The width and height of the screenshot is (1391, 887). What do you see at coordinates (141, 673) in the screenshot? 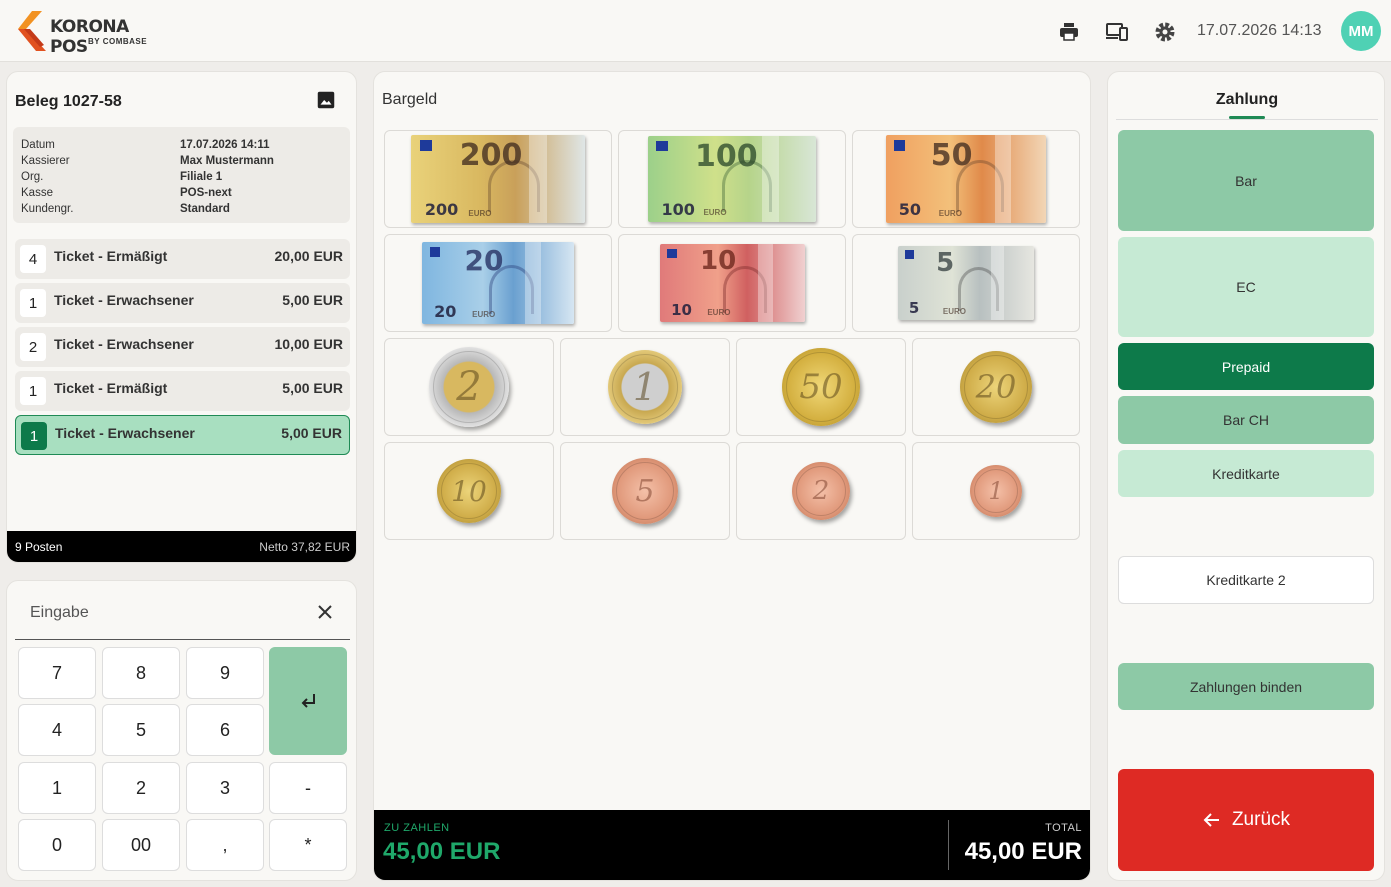
I see `key-8: 8` at bounding box center [141, 673].